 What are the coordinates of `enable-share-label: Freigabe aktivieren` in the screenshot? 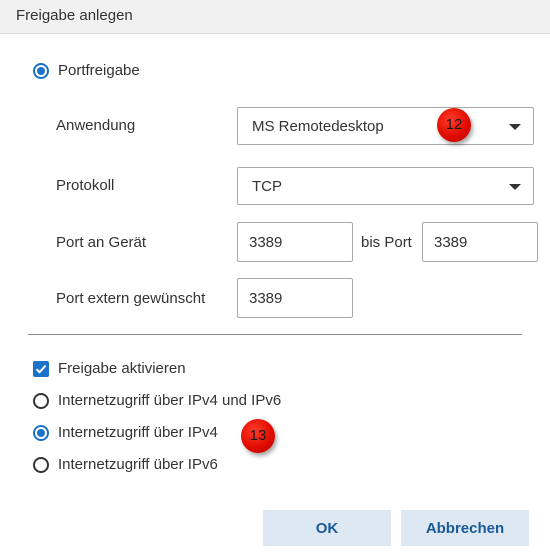 It's located at (122, 368).